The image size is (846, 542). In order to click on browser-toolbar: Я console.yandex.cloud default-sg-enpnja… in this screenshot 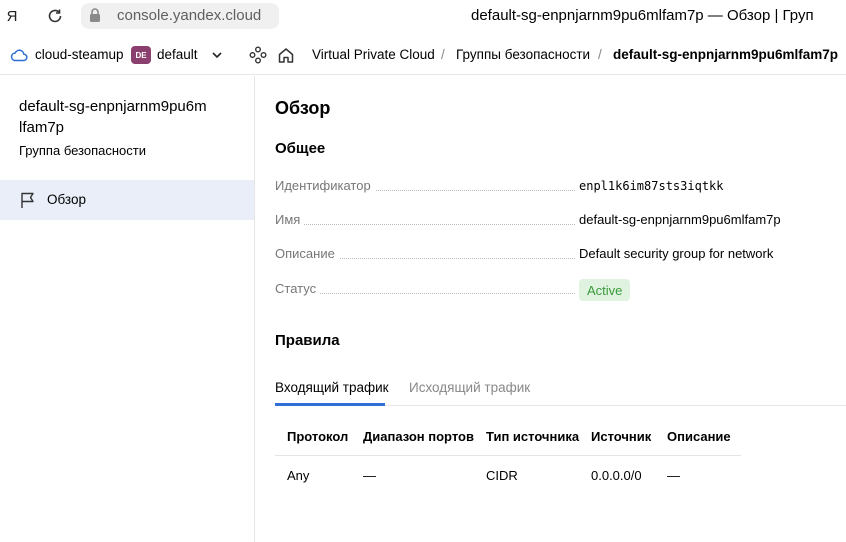, I will do `click(423, 17)`.